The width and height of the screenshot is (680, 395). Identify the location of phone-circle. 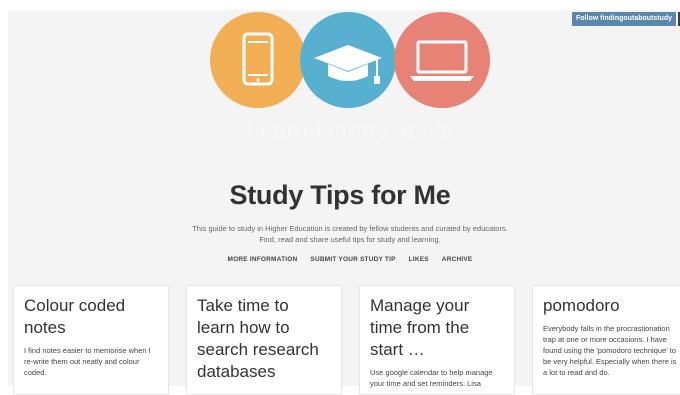
(258, 60).